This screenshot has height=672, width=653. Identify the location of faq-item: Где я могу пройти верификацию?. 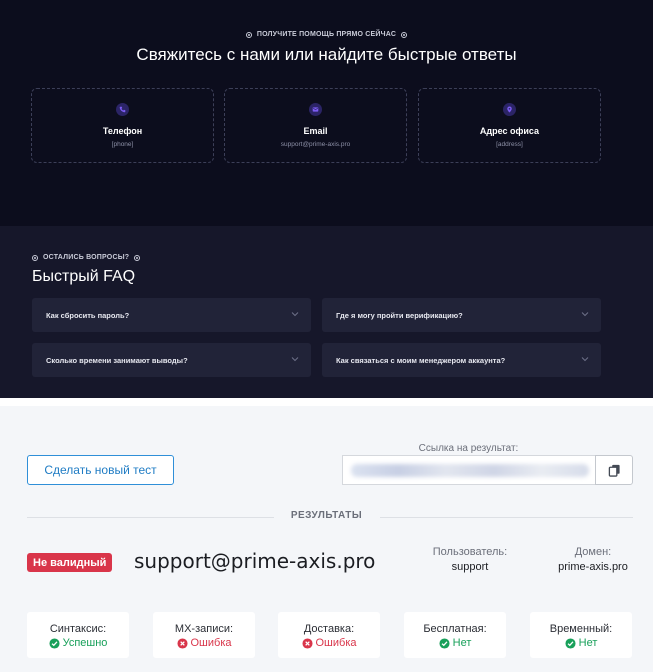
(461, 315).